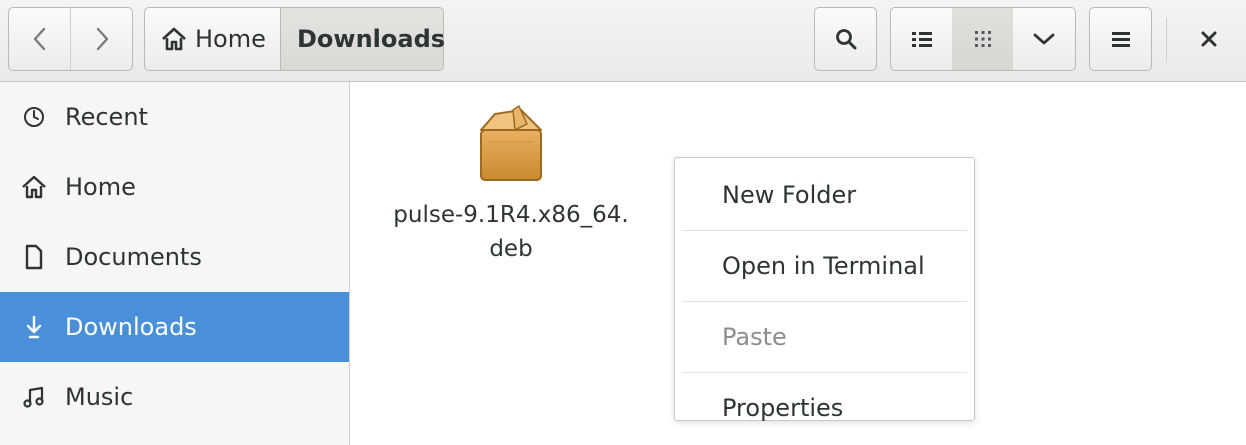 This screenshot has height=445, width=1246. I want to click on grid-view-icon, so click(982, 39).